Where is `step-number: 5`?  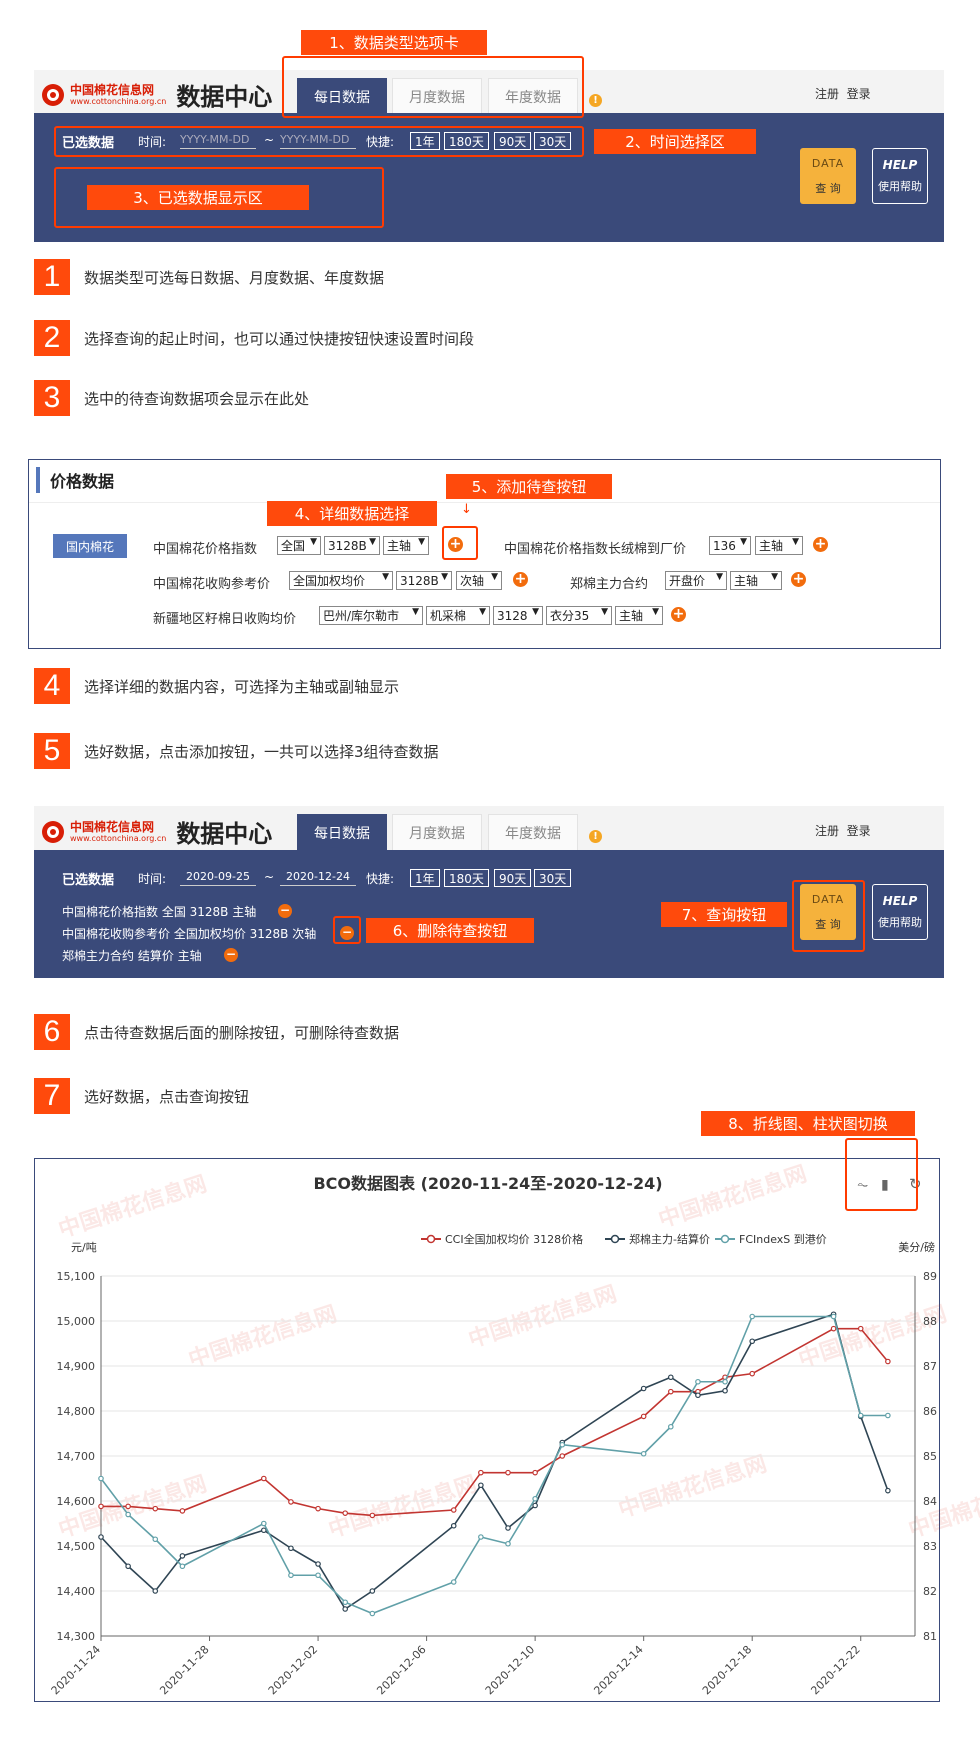 step-number: 5 is located at coordinates (52, 751).